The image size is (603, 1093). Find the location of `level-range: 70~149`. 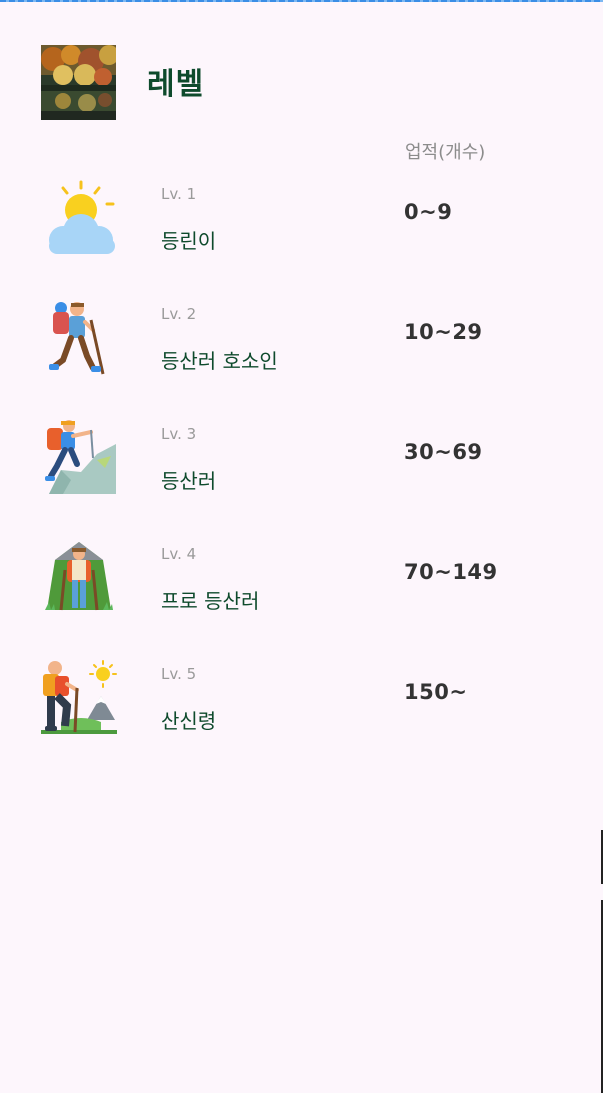

level-range: 70~149 is located at coordinates (451, 572).